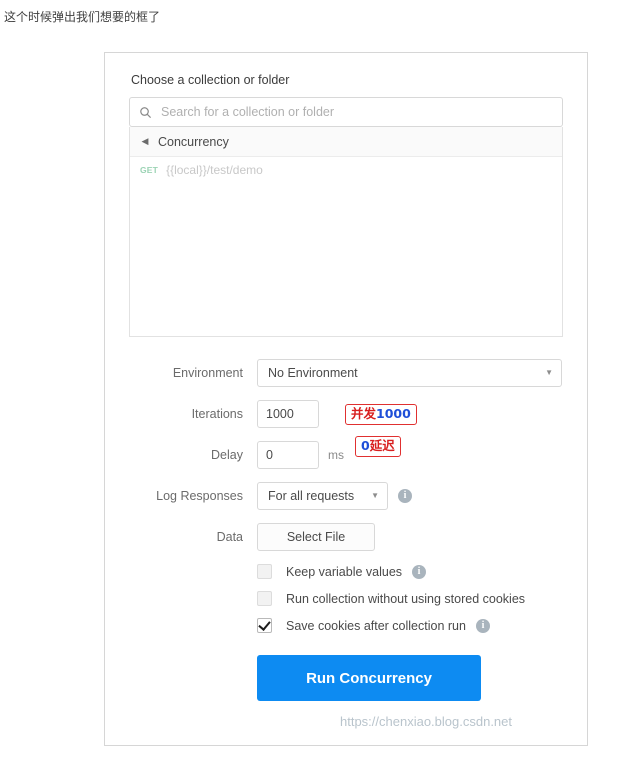  What do you see at coordinates (364, 413) in the screenshot?
I see `annotation-iterations-prefix: 并发` at bounding box center [364, 413].